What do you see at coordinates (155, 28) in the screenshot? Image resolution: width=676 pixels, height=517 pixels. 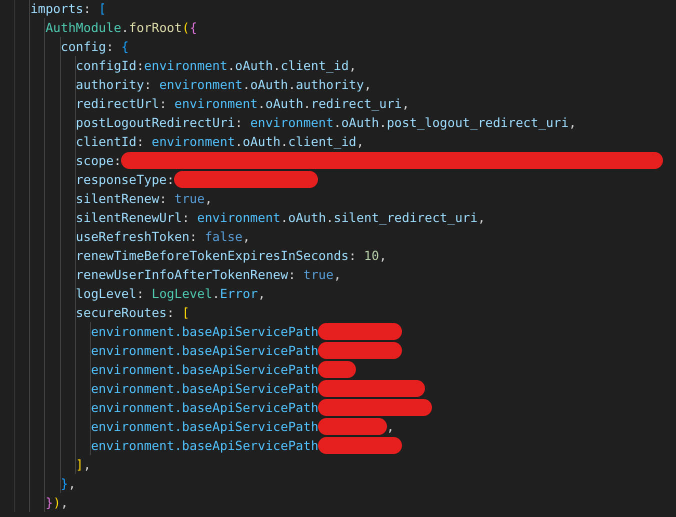 I see `code-token: forRoot` at bounding box center [155, 28].